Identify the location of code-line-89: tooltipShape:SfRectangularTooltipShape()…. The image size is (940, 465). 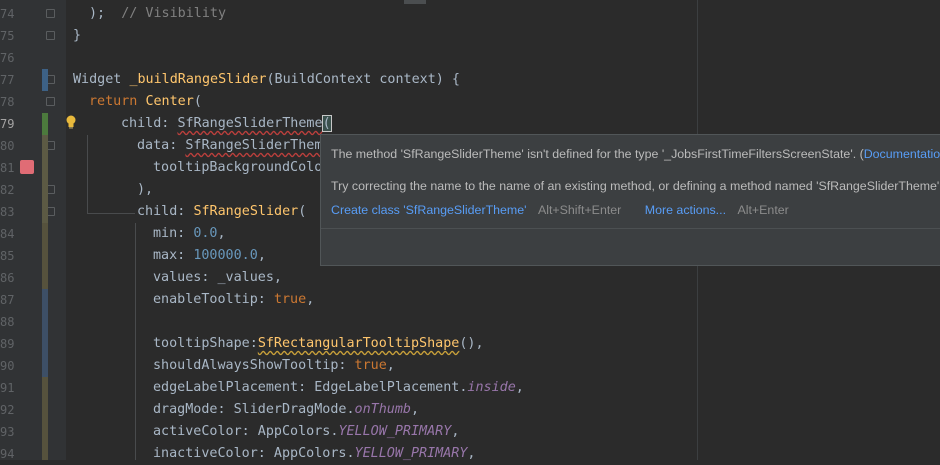
(318, 343).